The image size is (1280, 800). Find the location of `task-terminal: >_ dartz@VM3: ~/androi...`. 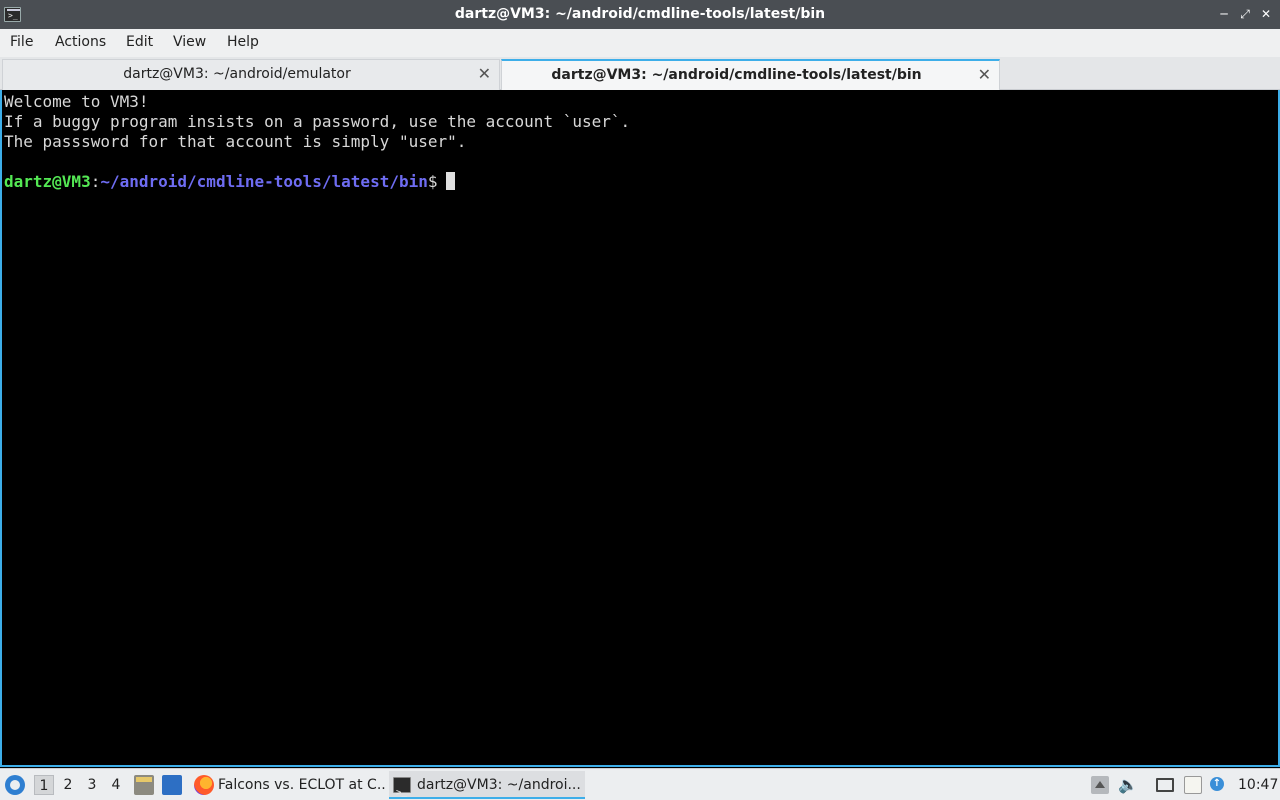

task-terminal: >_ dartz@VM3: ~/androi... is located at coordinates (487, 785).